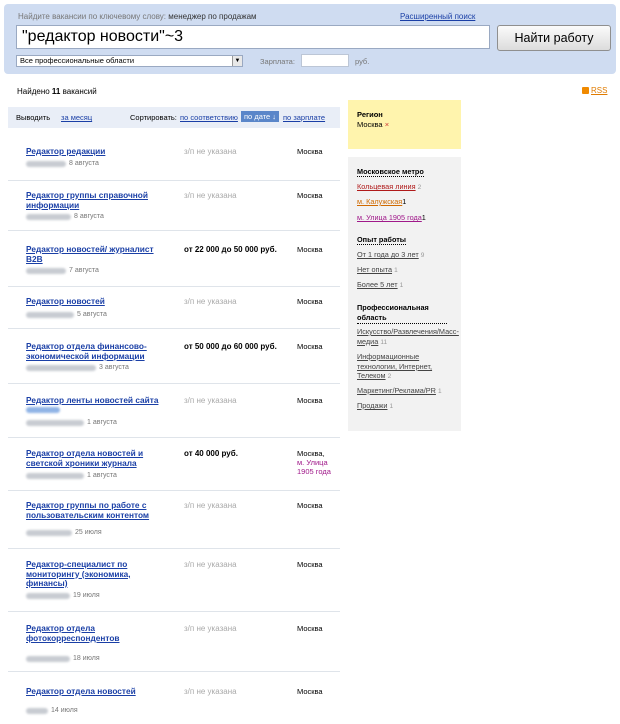 The width and height of the screenshot is (620, 724). Describe the element at coordinates (84, 270) in the screenshot. I see `job-date: 7 августа` at that location.